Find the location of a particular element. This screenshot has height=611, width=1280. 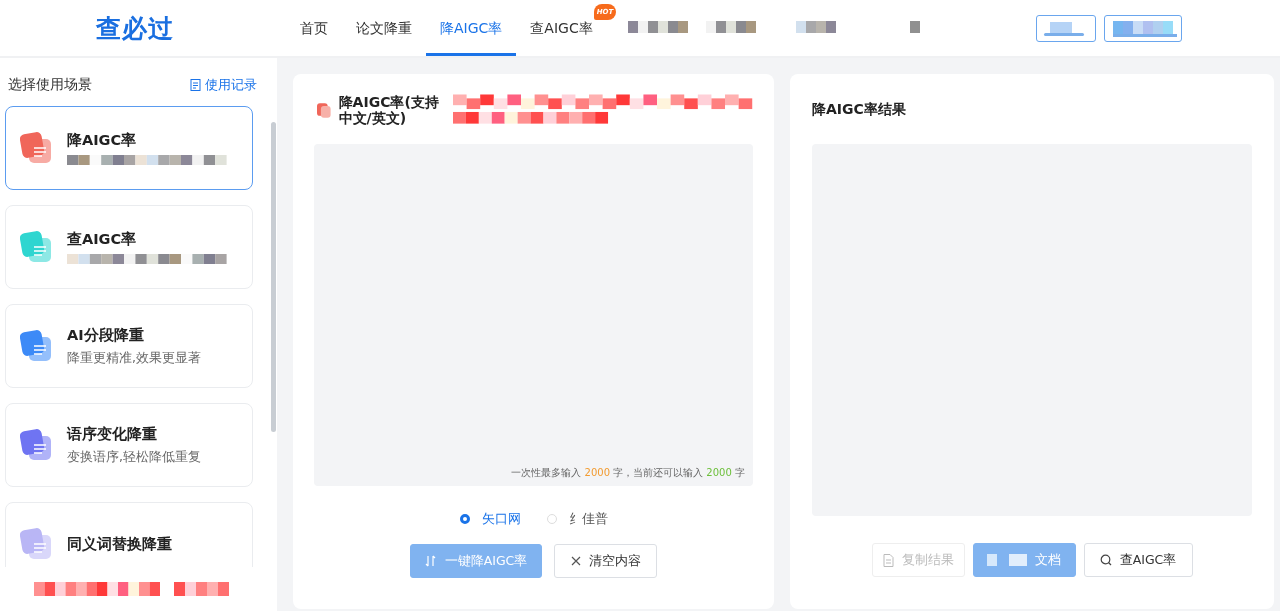

panel-title: 降AIGC率(支持 is located at coordinates (388, 102).